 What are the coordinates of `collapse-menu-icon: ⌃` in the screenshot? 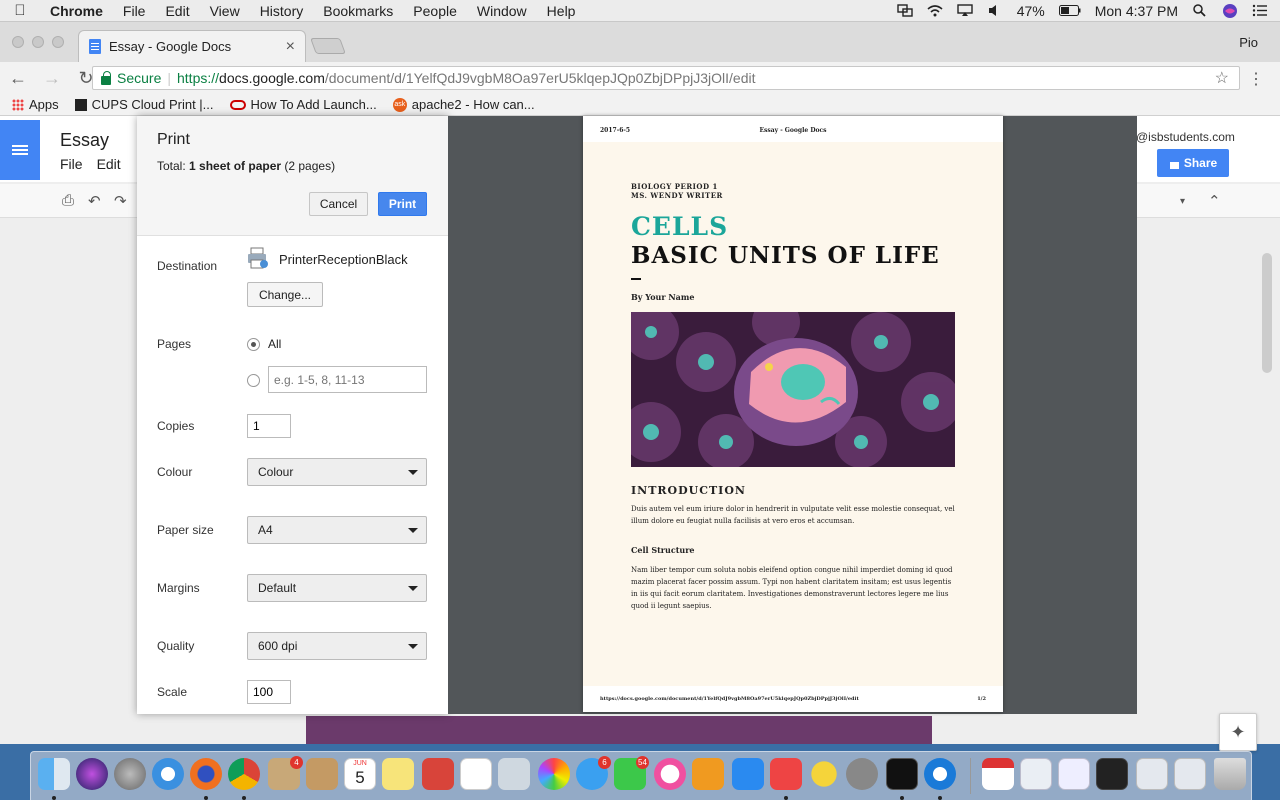 It's located at (1214, 201).